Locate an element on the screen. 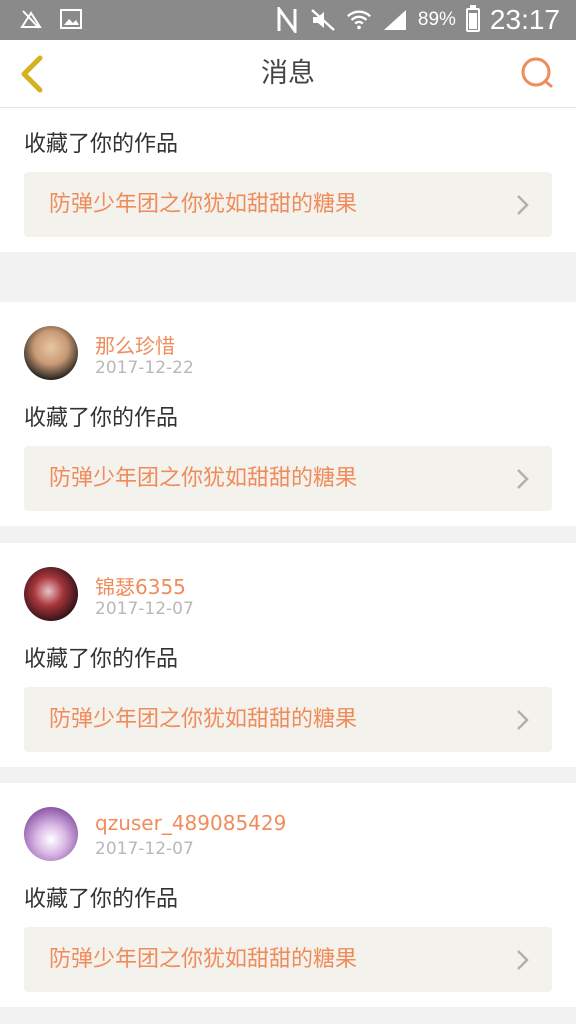 This screenshot has height=1024, width=576. username: 那么珍惜 is located at coordinates (135, 344).